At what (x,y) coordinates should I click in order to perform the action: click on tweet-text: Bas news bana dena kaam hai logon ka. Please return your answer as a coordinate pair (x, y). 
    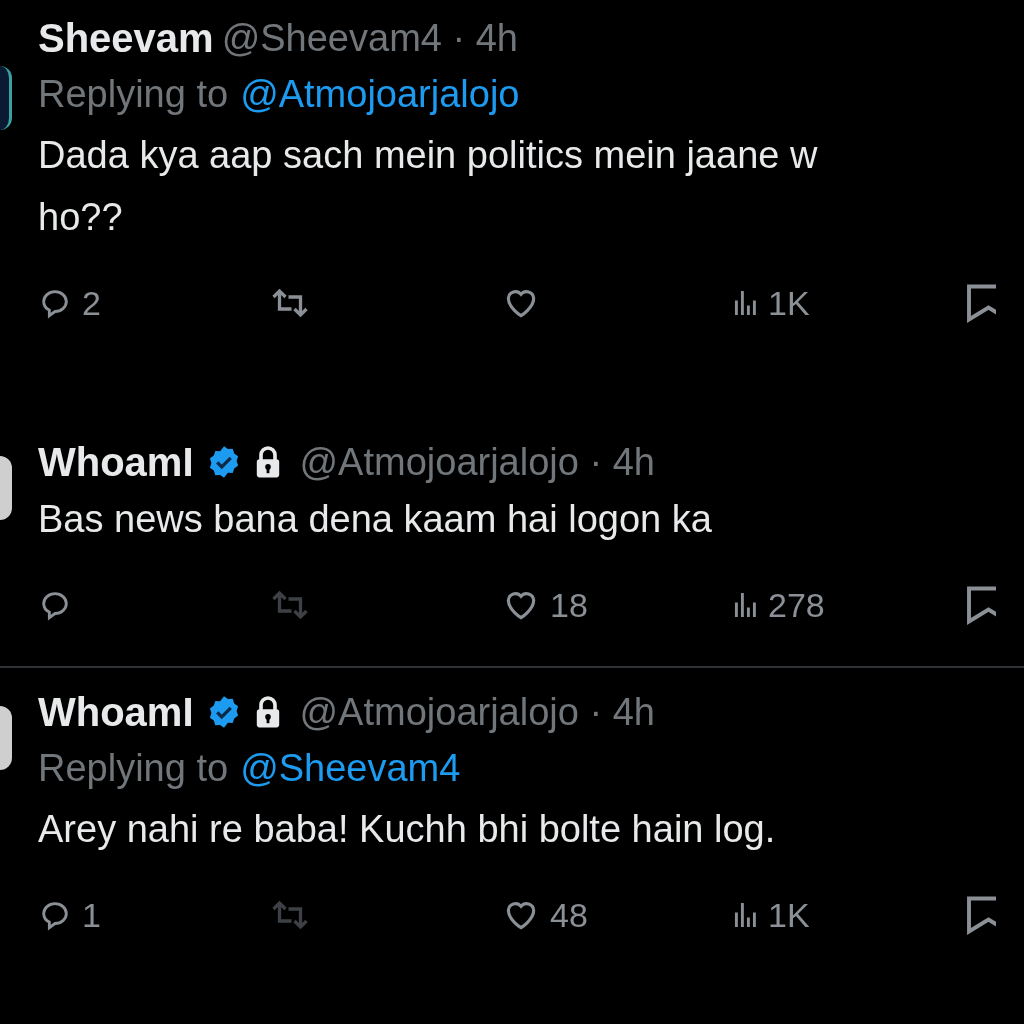
    Looking at the image, I should click on (375, 519).